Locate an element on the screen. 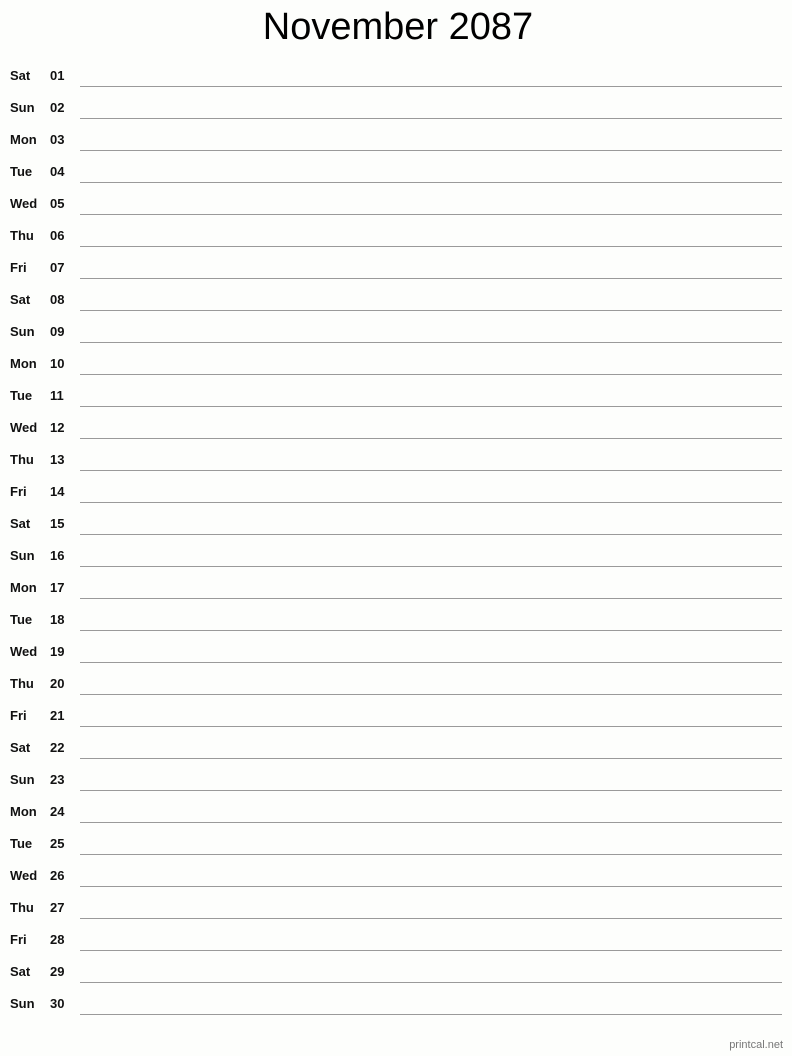  day-number: 02 is located at coordinates (57, 107).